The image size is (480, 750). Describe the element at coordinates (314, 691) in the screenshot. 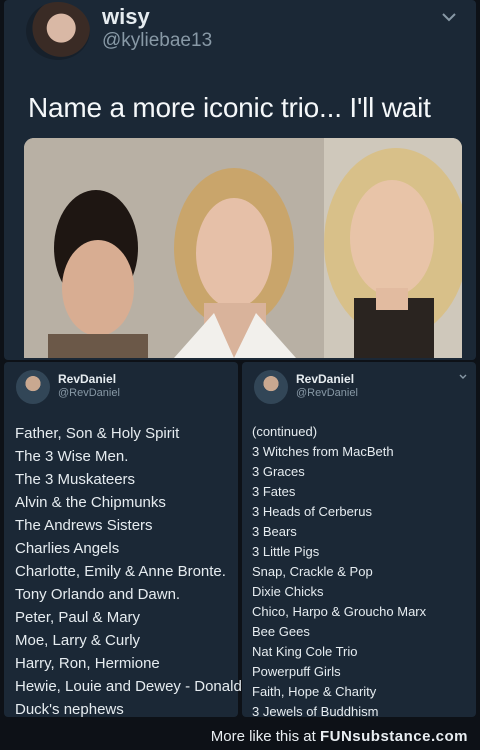

I see `list-item: Faith, Hope & Charity` at that location.